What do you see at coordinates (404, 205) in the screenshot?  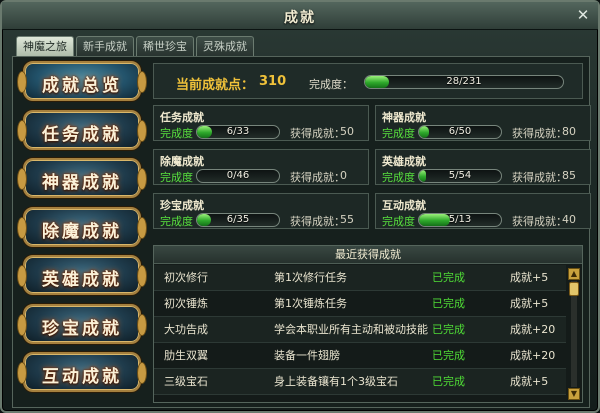 I see `category-name: 互动成就` at bounding box center [404, 205].